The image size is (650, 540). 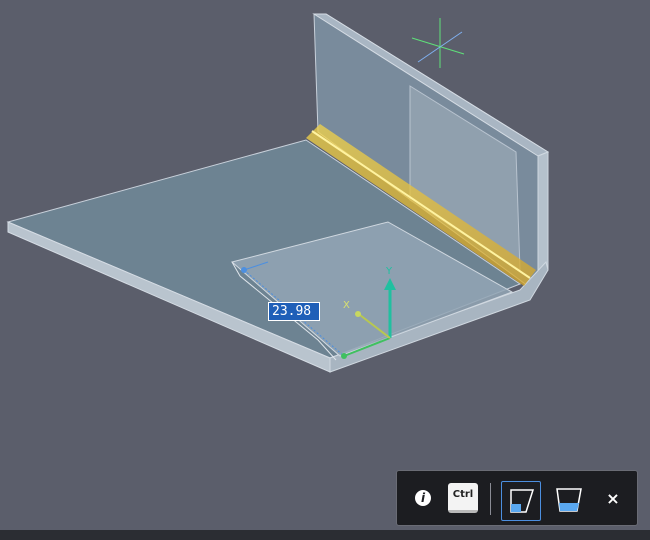 I want to click on toolbar-divider, so click(x=490, y=499).